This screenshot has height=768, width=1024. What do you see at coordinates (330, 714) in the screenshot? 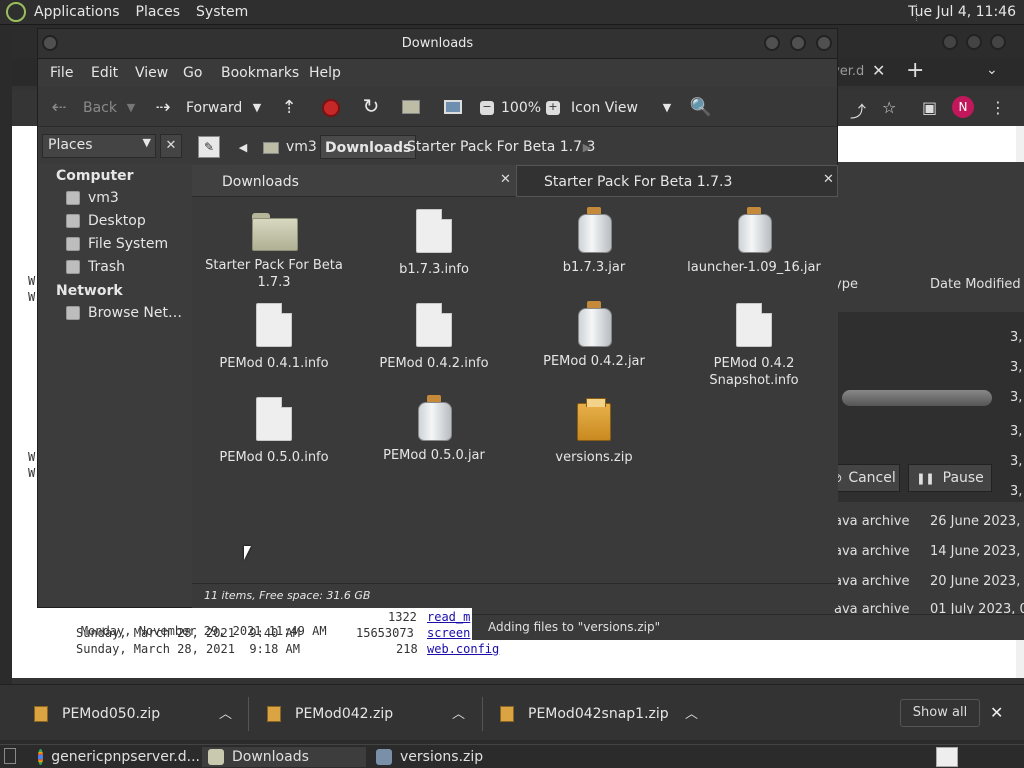
I see `download-item: PEMod042.zip` at bounding box center [330, 714].